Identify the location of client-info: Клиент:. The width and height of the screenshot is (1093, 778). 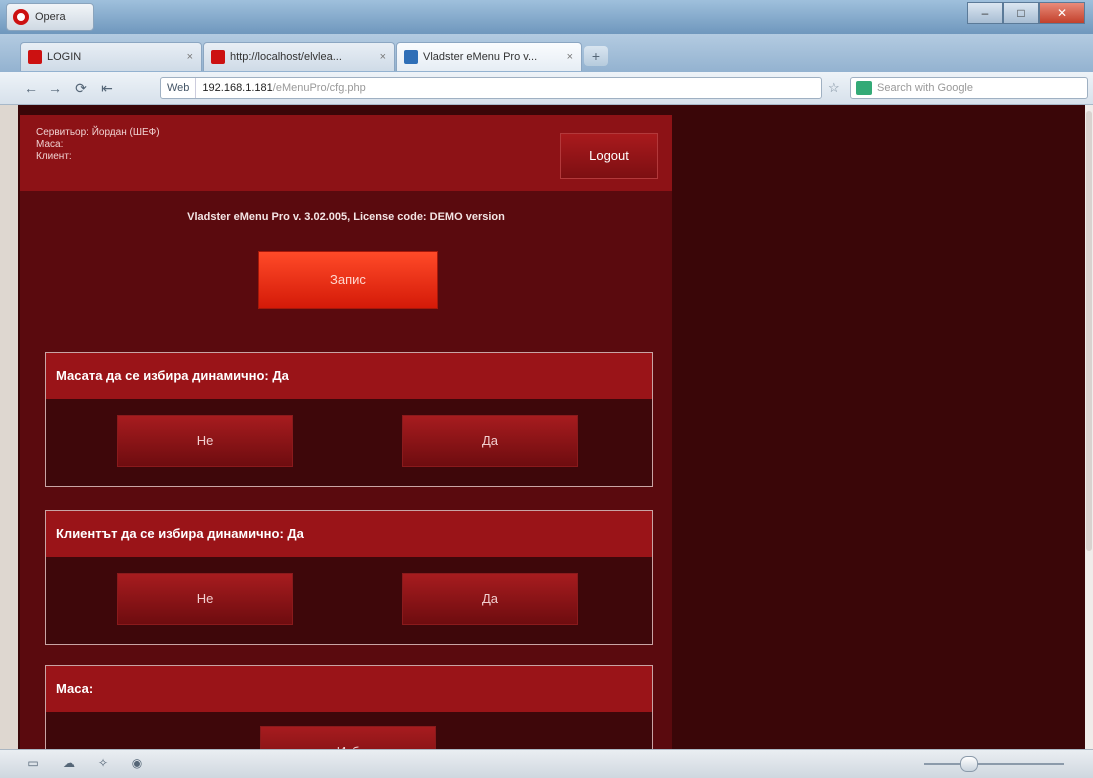
(54, 156).